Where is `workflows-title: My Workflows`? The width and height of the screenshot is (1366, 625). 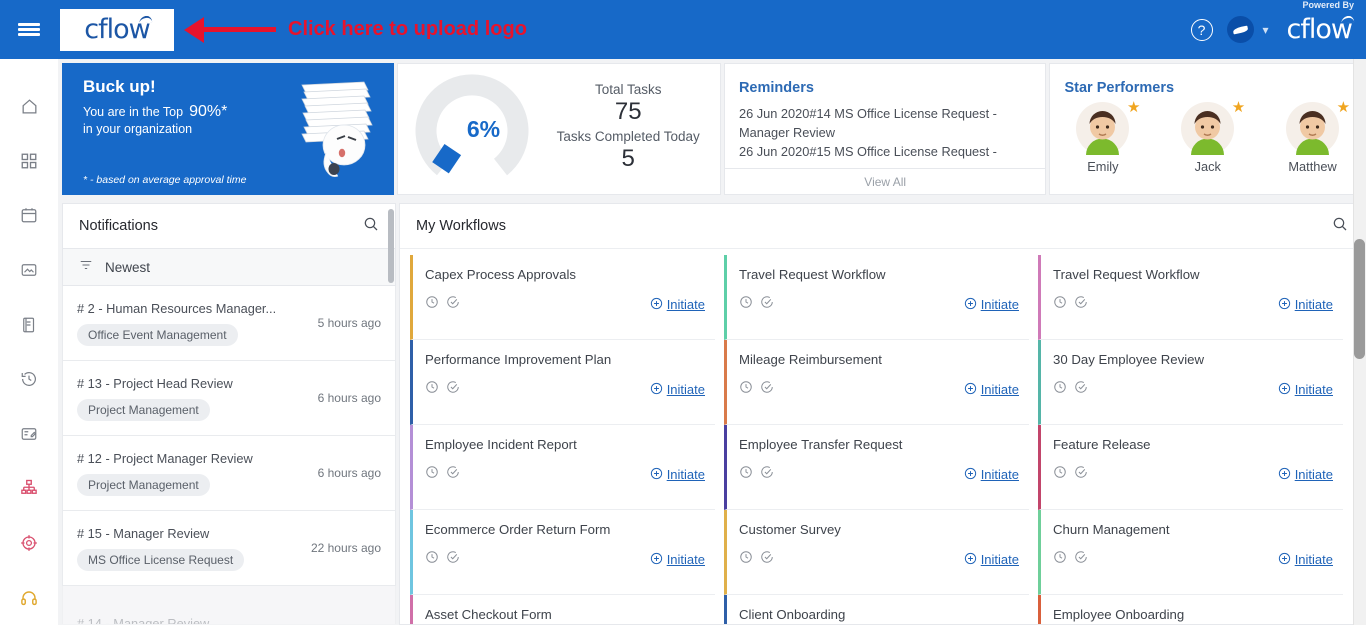
workflows-title: My Workflows is located at coordinates (461, 226).